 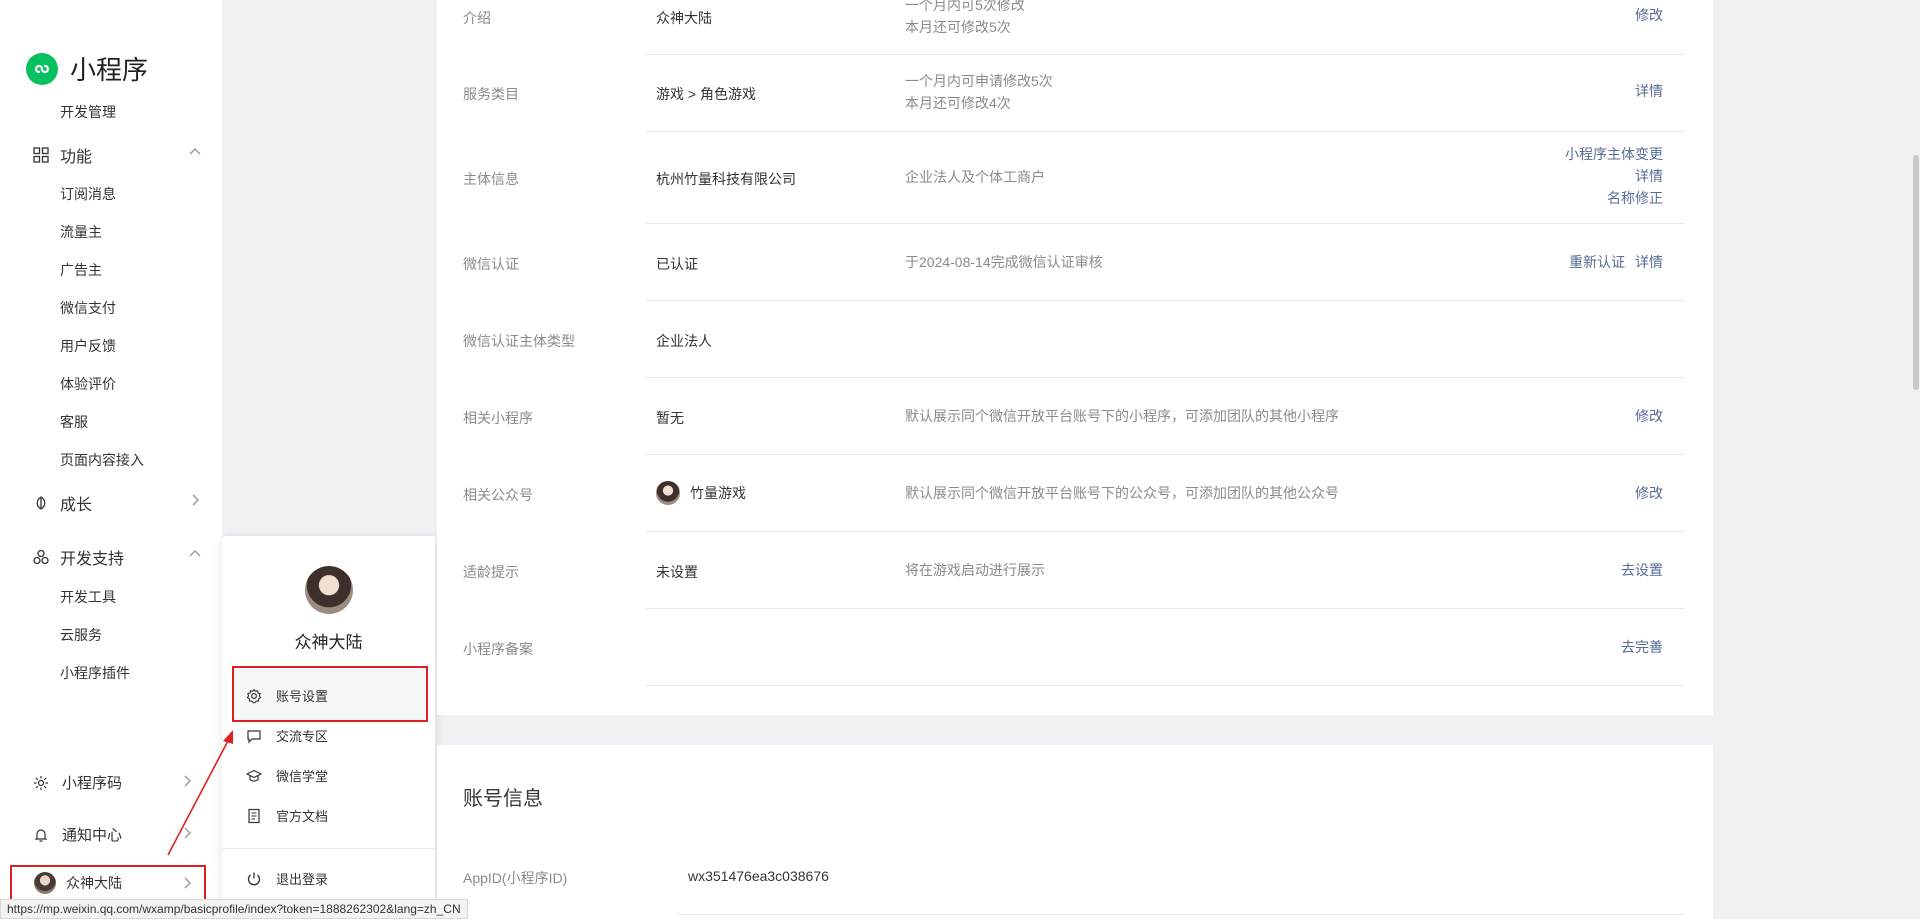 I want to click on menu-item-label: 退出登录, so click(x=302, y=879).